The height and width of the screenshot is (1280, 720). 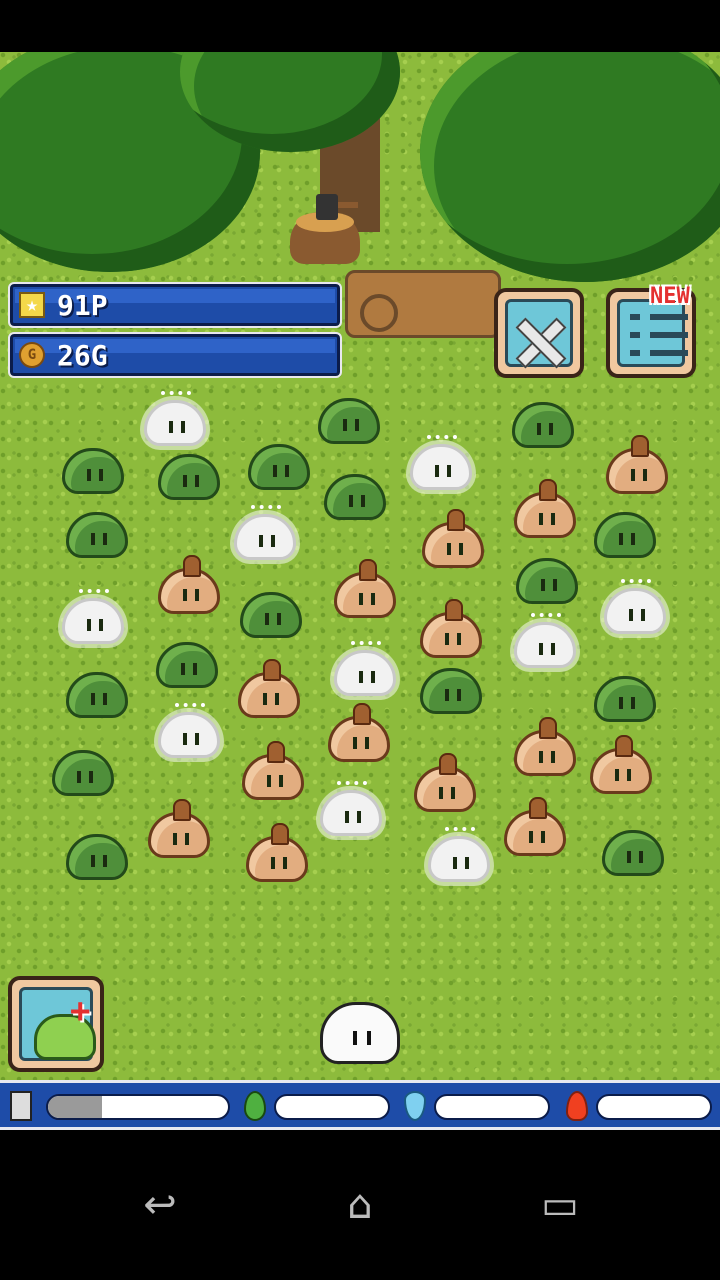 What do you see at coordinates (82, 355) in the screenshot?
I see `gold-value: 26G` at bounding box center [82, 355].